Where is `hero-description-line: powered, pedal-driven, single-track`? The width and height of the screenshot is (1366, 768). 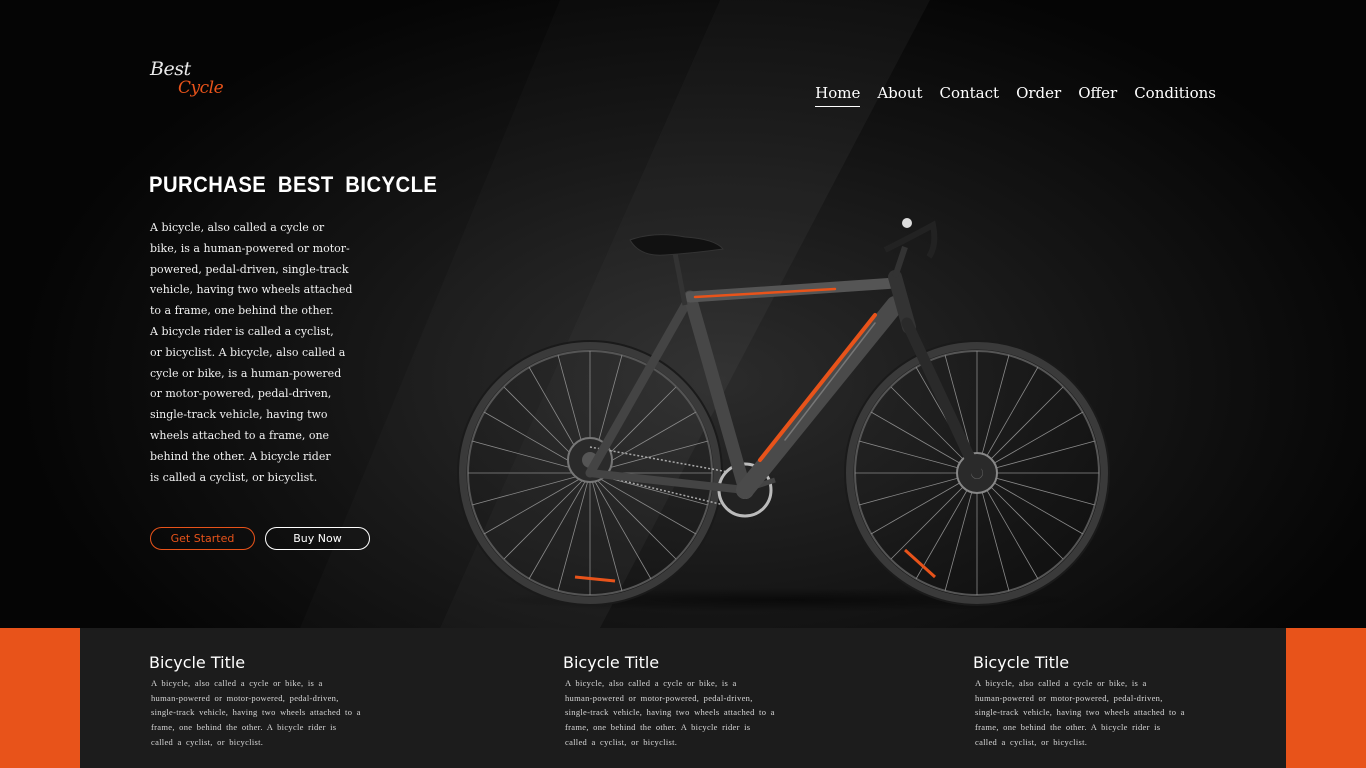
hero-description-line: powered, pedal-driven, single-track is located at coordinates (249, 269).